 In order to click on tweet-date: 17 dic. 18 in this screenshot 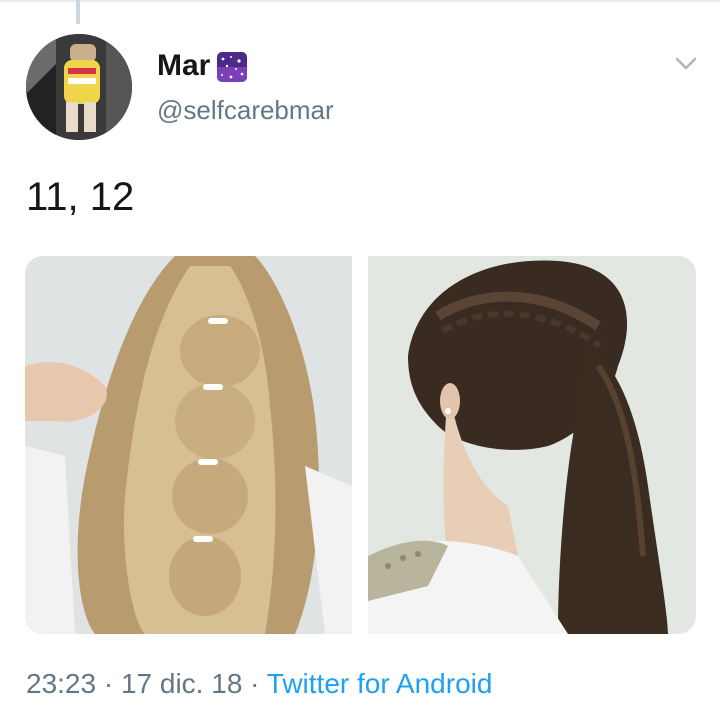, I will do `click(181, 683)`.